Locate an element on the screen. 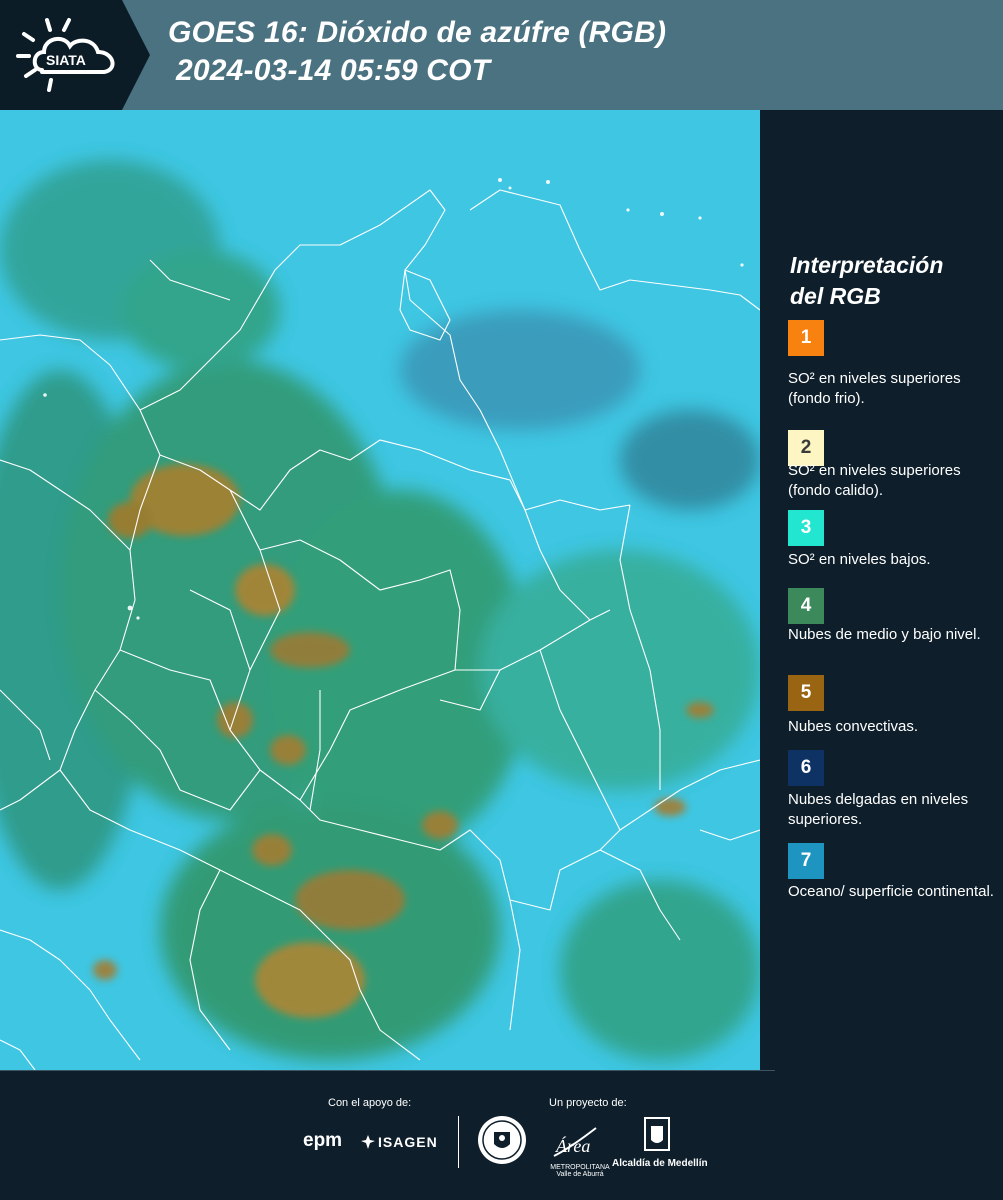 Image resolution: width=1003 pixels, height=1200 pixels. legend-label-5: Nubes convectivas. is located at coordinates (853, 726).